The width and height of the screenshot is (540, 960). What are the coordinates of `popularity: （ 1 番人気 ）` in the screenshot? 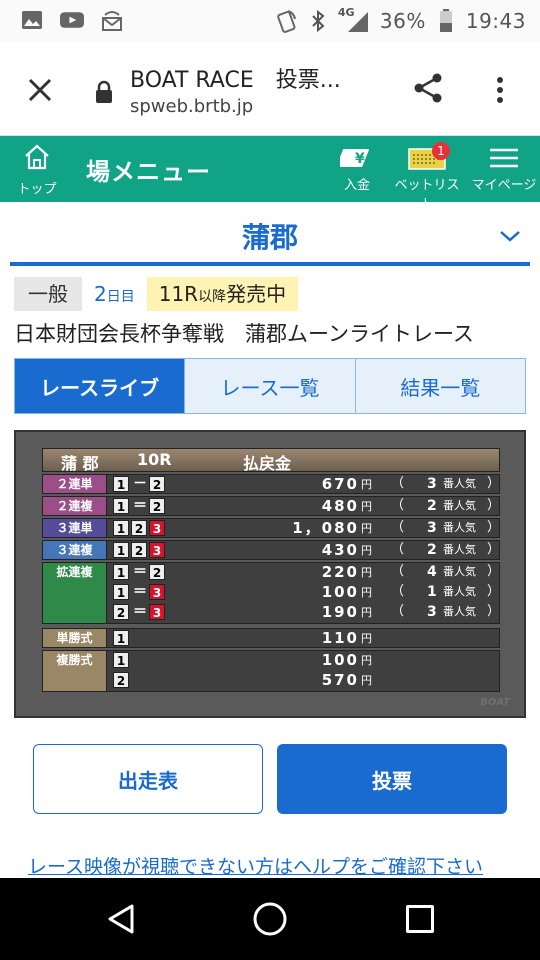 It's located at (442, 592).